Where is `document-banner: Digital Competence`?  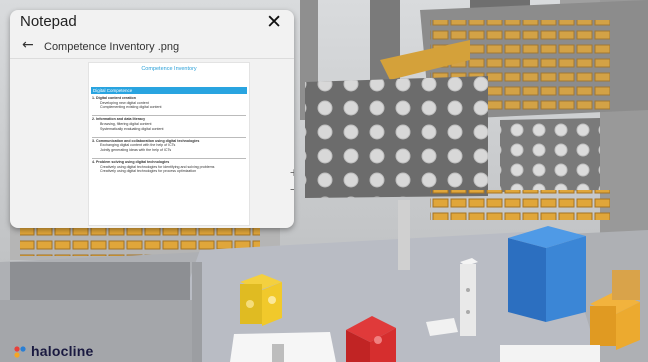 document-banner: Digital Competence is located at coordinates (169, 90).